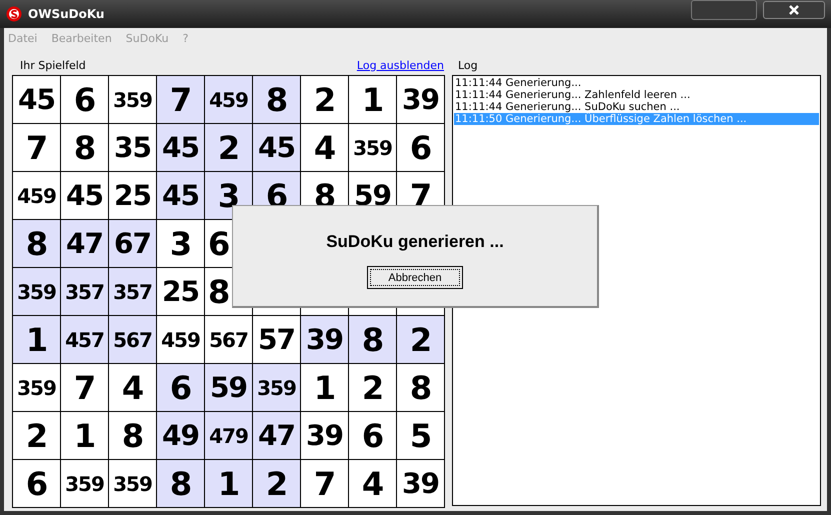 The width and height of the screenshot is (831, 515). What do you see at coordinates (133, 148) in the screenshot?
I see `sudoku-cell: 35` at bounding box center [133, 148].